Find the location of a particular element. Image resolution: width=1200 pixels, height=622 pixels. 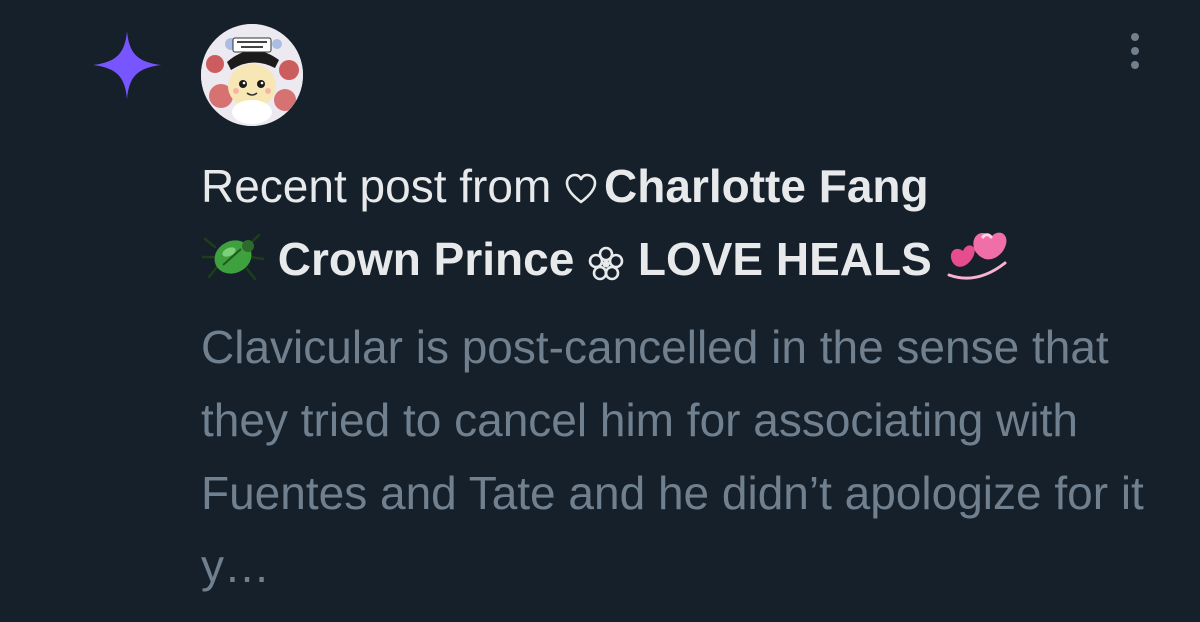

vertical-ellipsis-icon is located at coordinates (1135, 51).